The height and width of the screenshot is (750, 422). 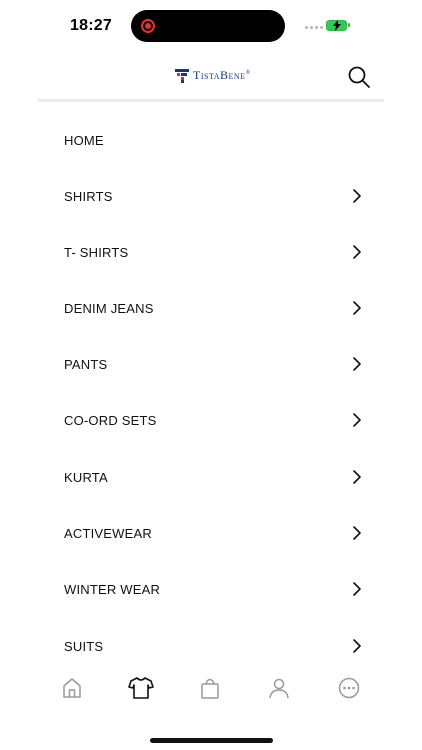 What do you see at coordinates (338, 25) in the screenshot?
I see `battery-charging-icon` at bounding box center [338, 25].